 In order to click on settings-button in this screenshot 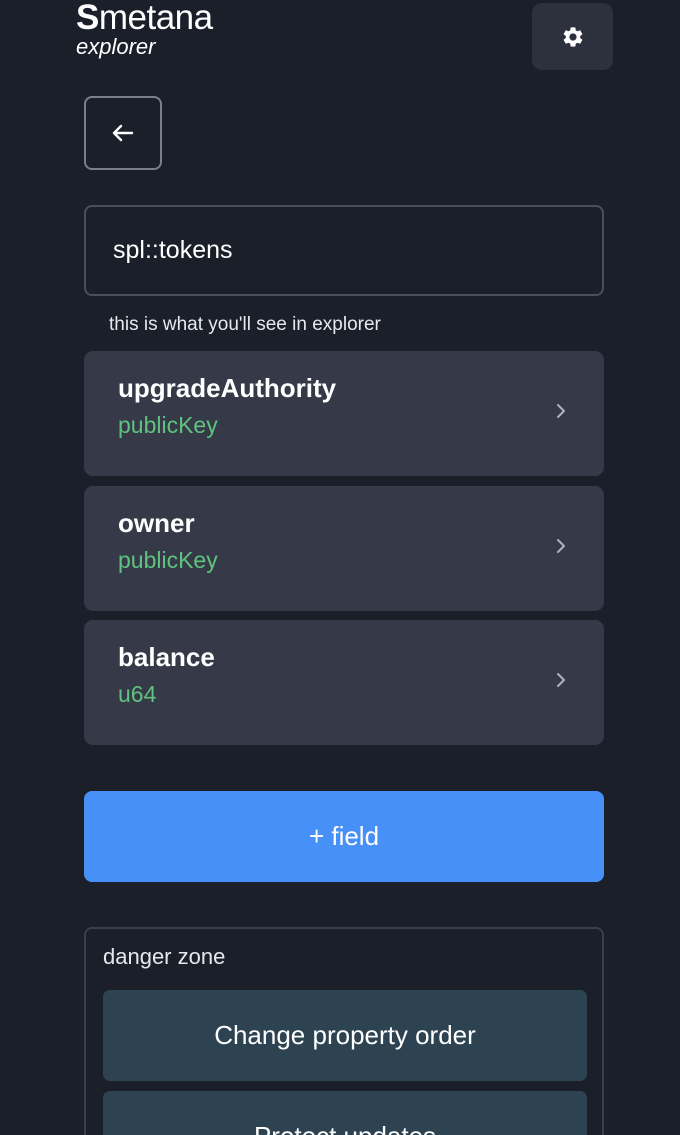, I will do `click(572, 36)`.